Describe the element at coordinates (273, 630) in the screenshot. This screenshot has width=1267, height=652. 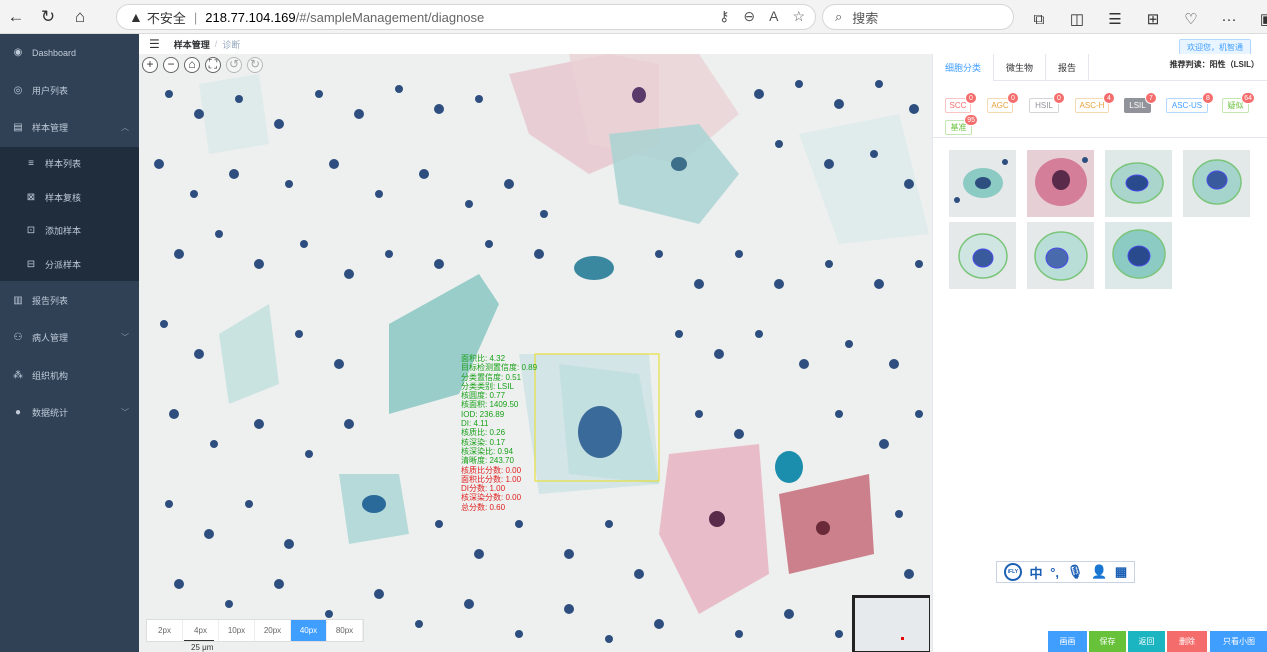
I see `scale-option: 20px` at that location.